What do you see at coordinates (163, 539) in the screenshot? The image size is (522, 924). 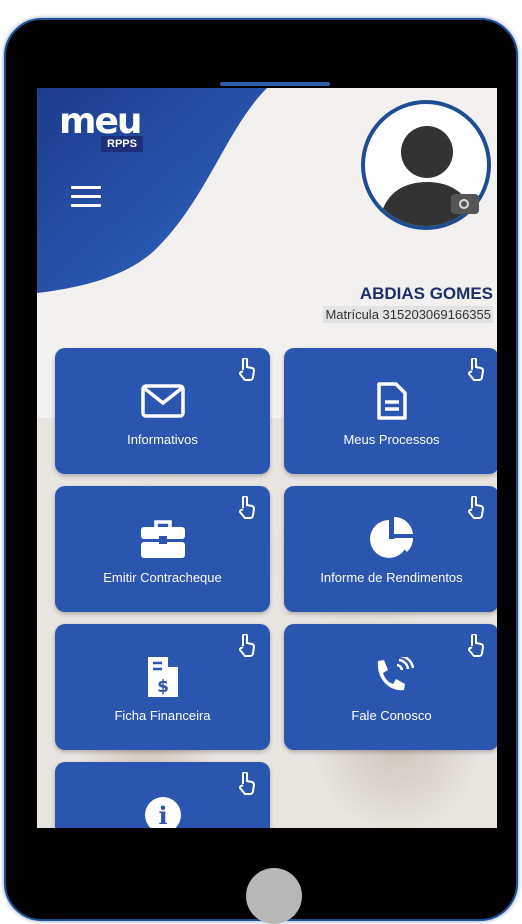 I see `briefcase-icon` at bounding box center [163, 539].